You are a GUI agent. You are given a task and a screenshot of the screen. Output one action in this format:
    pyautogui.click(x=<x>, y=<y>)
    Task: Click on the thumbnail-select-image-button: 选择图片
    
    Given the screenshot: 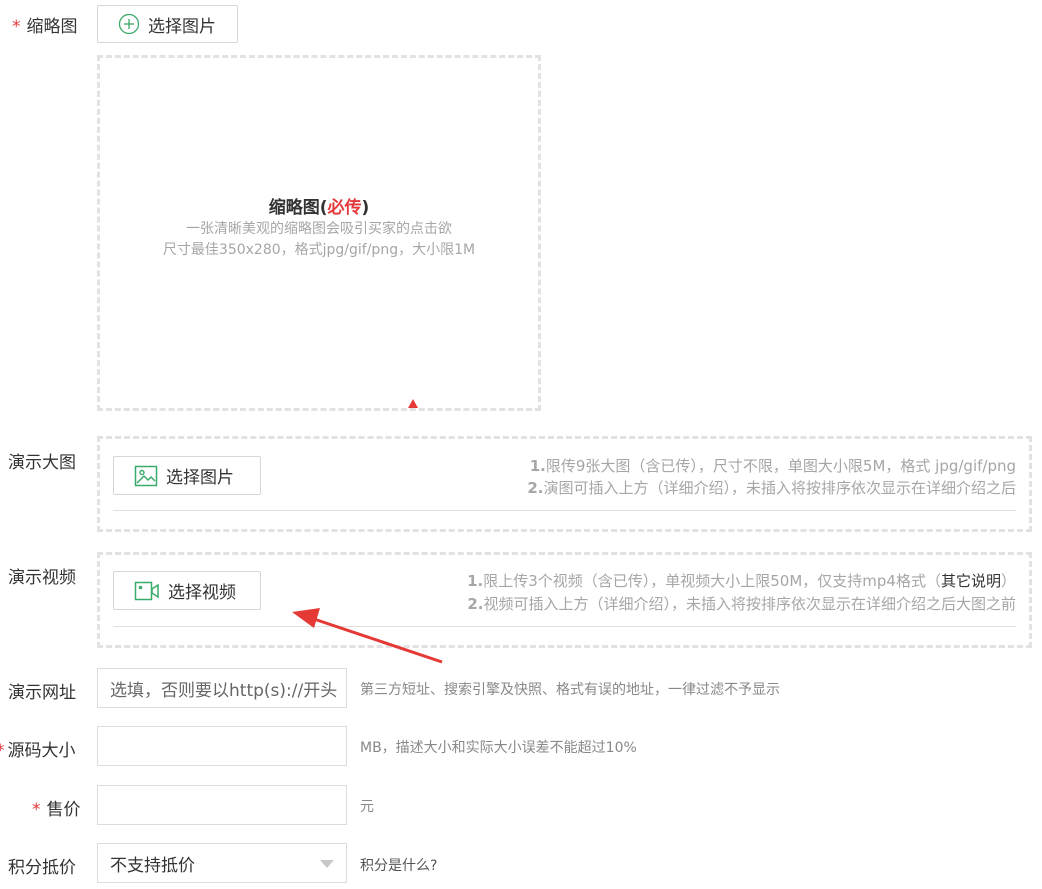 What is the action you would take?
    pyautogui.click(x=167, y=24)
    